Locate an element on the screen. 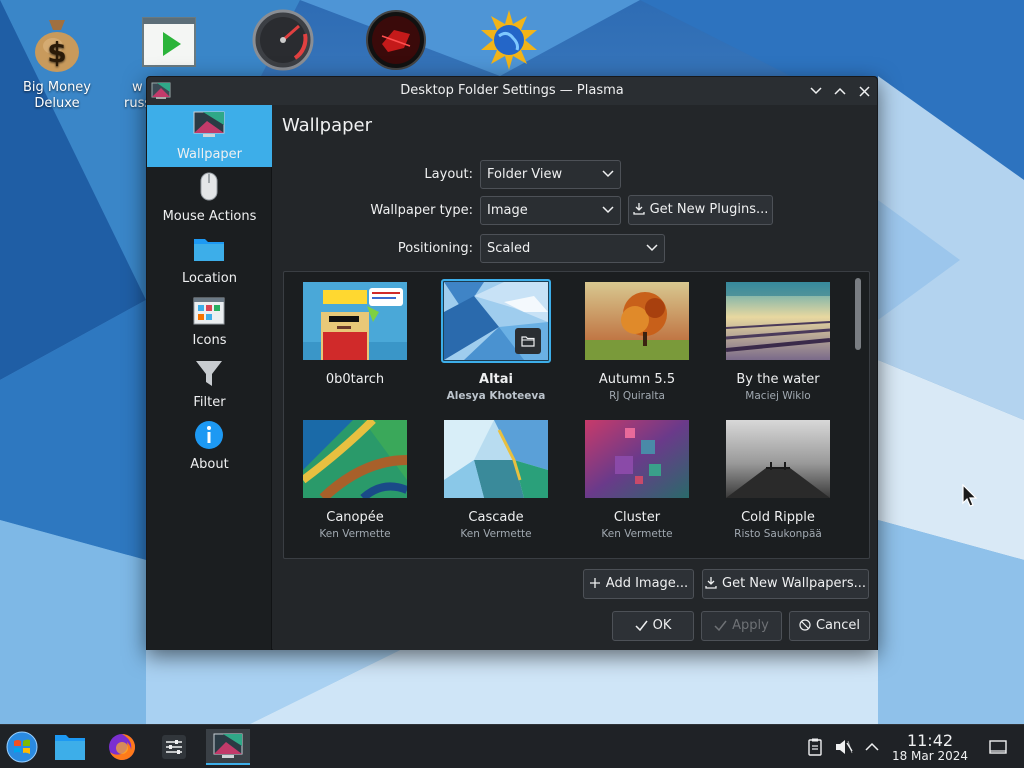 The image size is (1024, 768). cancel-icon is located at coordinates (805, 625).